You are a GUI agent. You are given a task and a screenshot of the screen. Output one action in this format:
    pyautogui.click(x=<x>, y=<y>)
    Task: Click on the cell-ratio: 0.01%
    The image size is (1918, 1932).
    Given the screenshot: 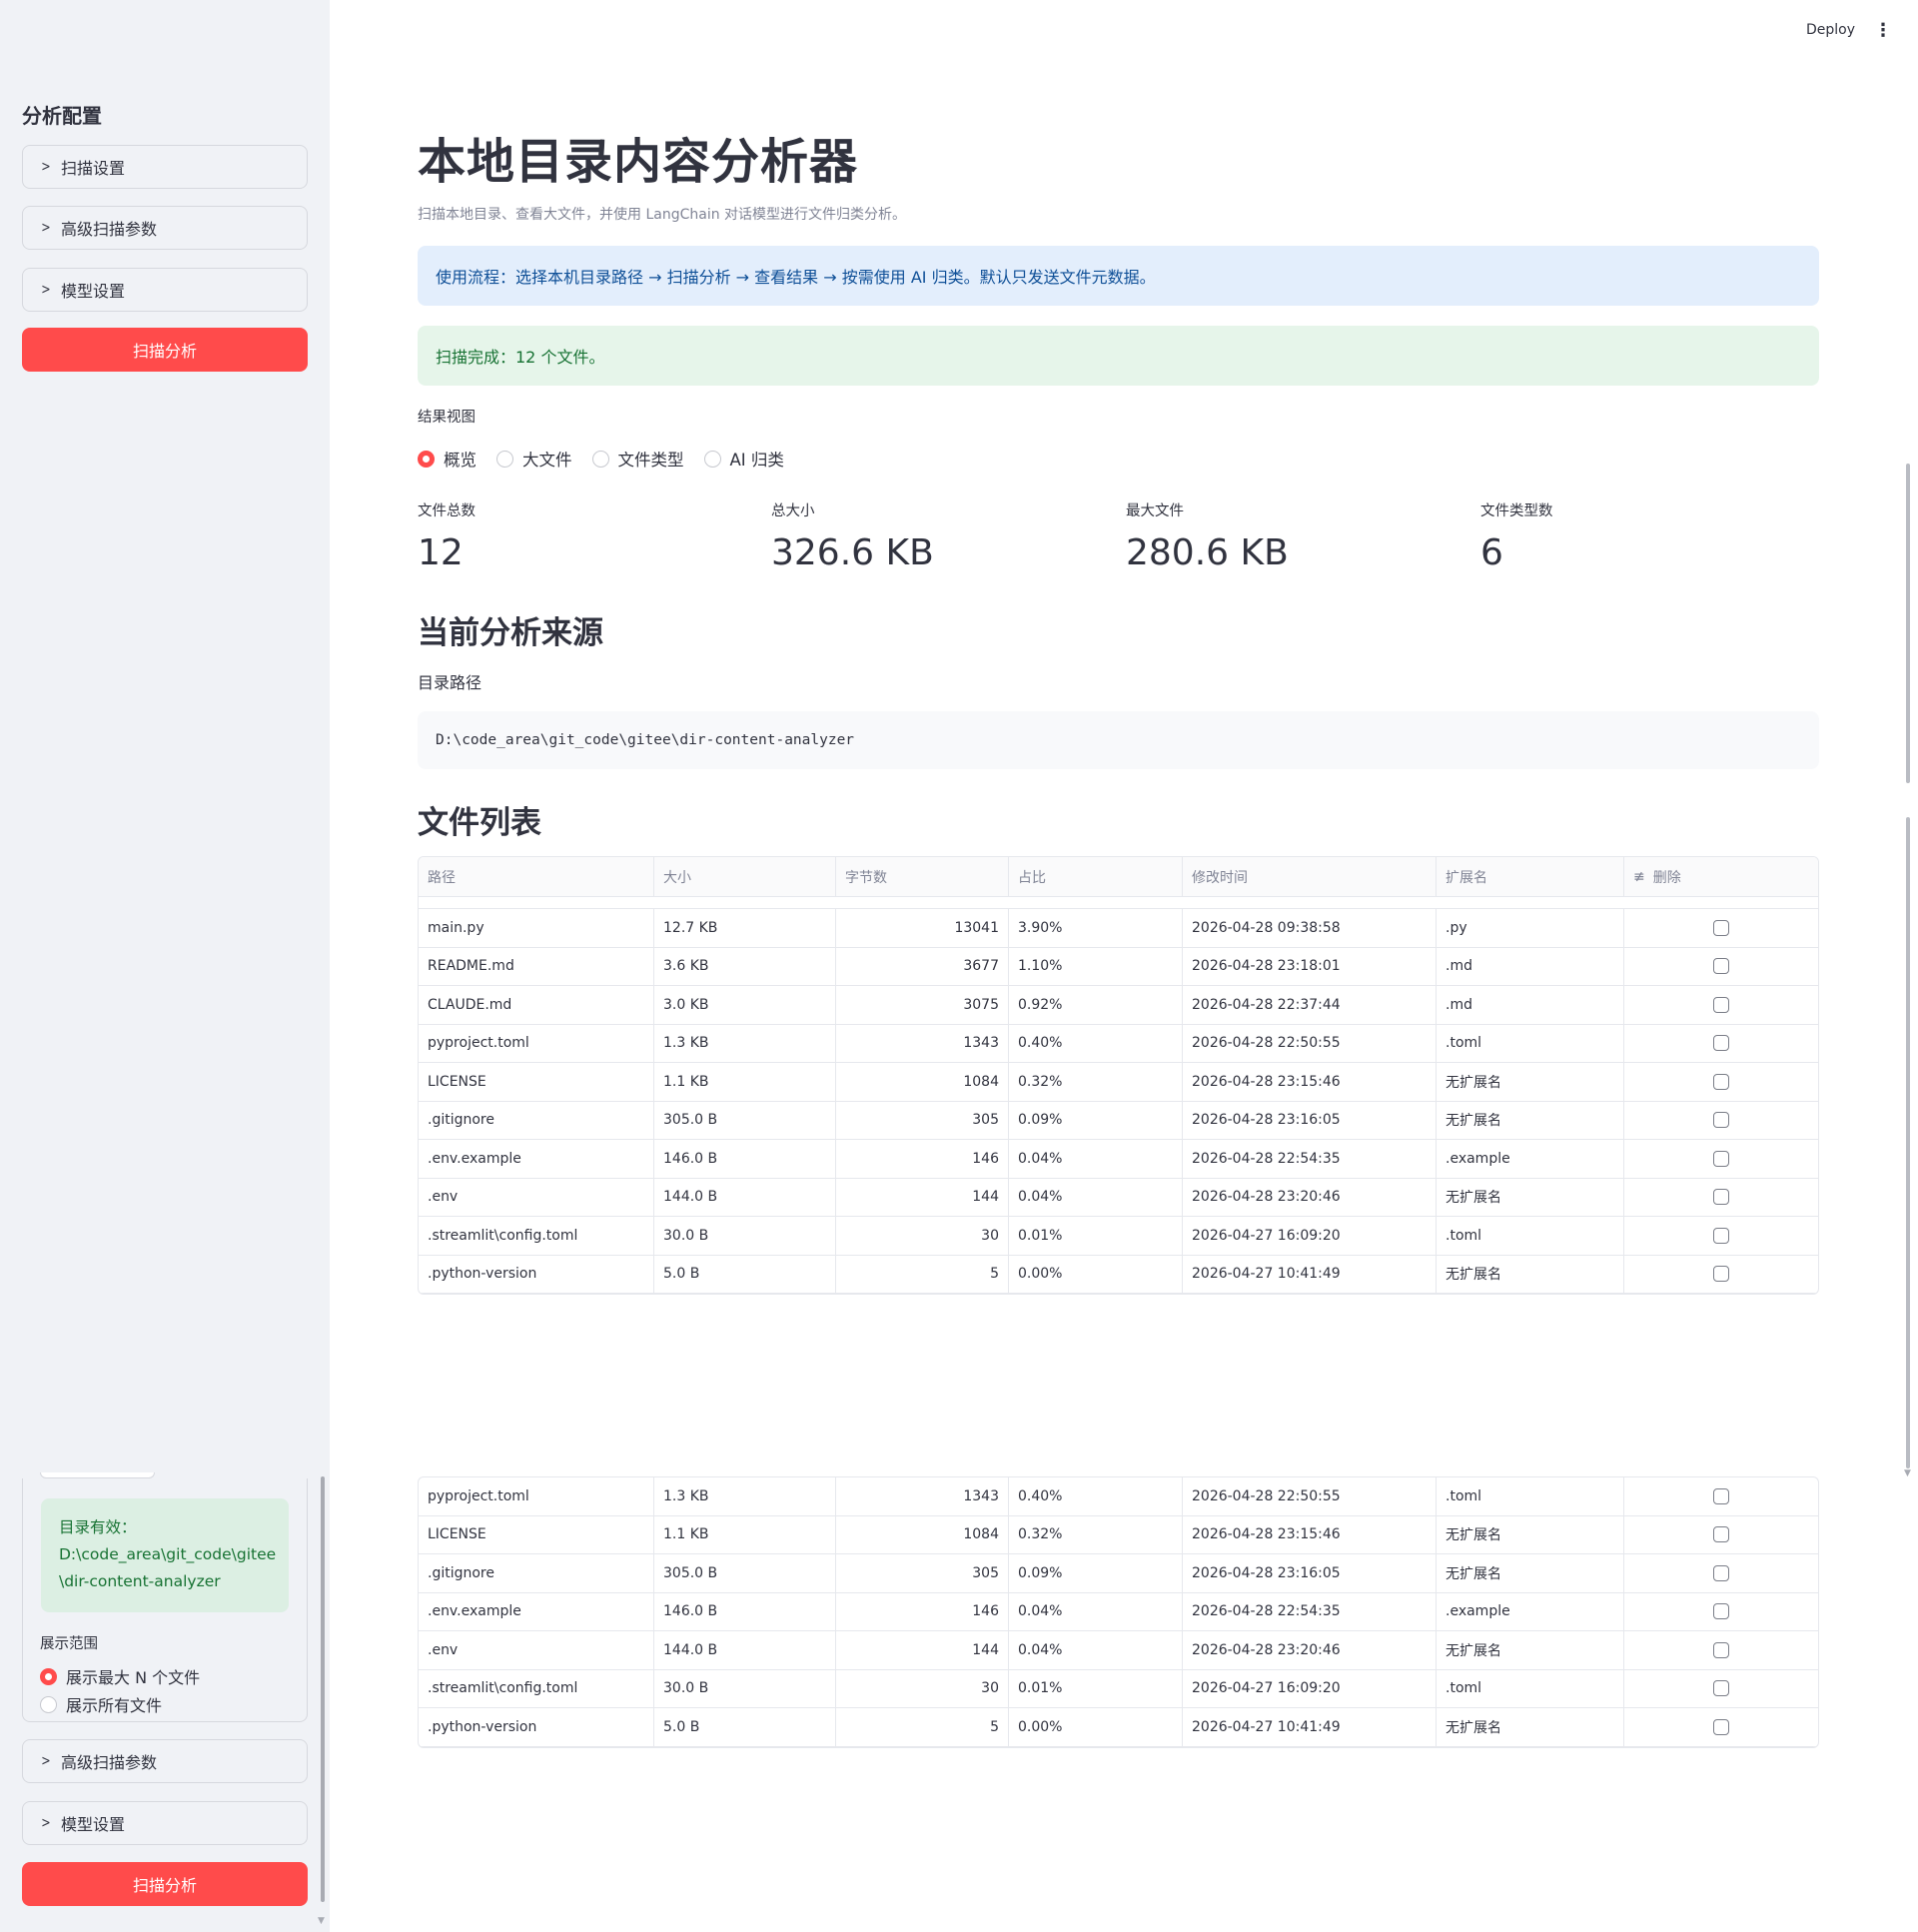 What is the action you would take?
    pyautogui.click(x=1096, y=1688)
    